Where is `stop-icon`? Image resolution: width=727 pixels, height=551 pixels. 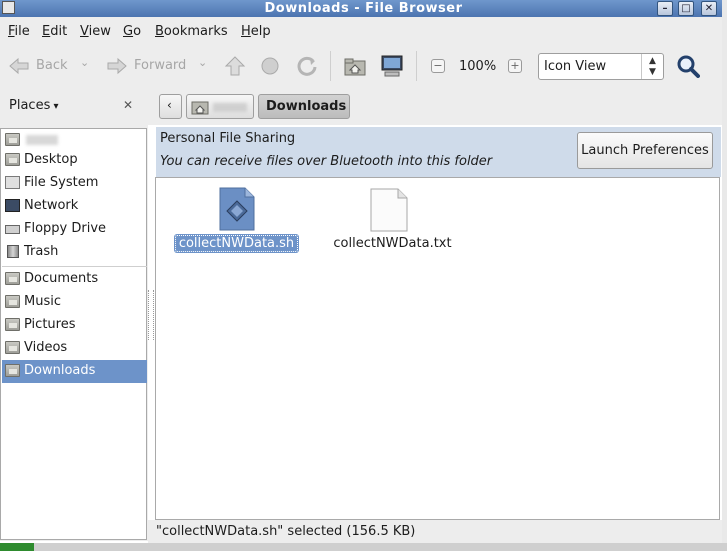
stop-icon is located at coordinates (270, 66).